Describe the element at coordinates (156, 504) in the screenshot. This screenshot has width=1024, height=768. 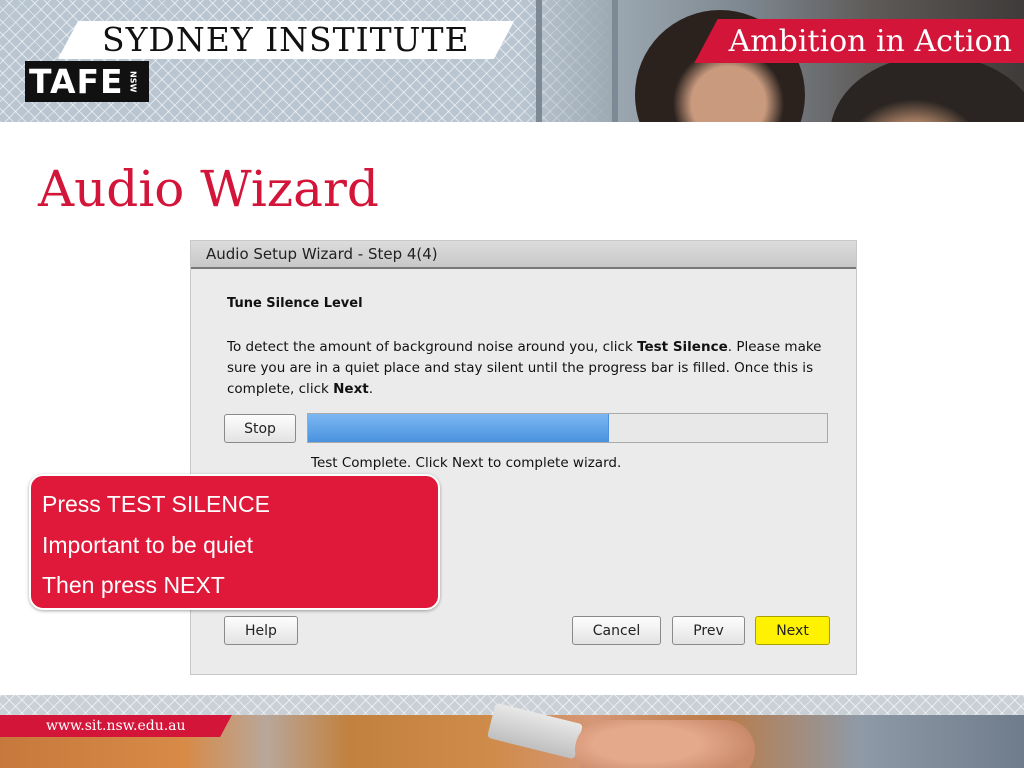
I see `callout-line: Press TEST SILENCE` at that location.